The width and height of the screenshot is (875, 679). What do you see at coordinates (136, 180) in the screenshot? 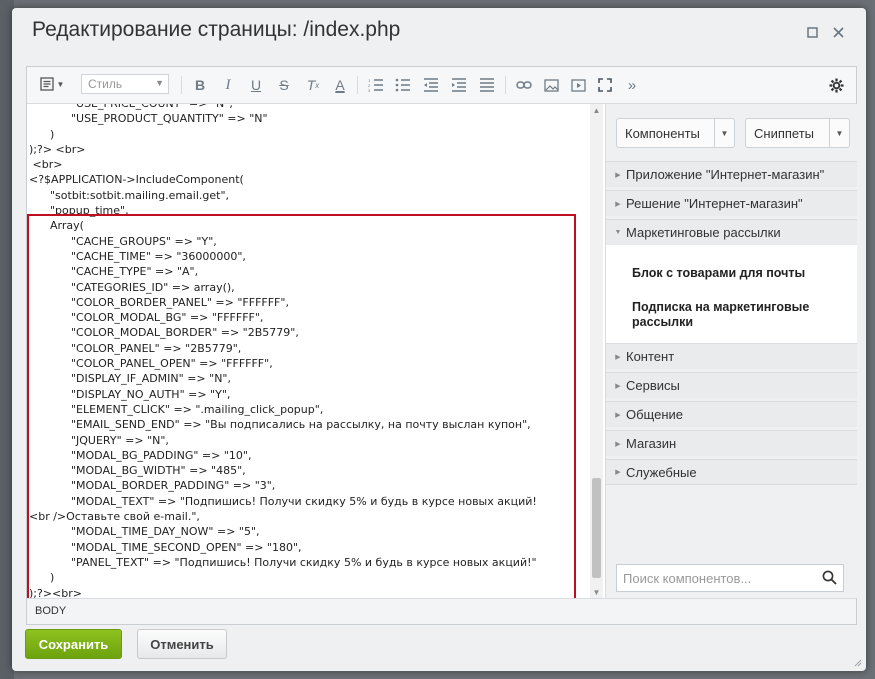
I see `code-line: <?$APPLICATION->IncludeComponent(` at bounding box center [136, 180].